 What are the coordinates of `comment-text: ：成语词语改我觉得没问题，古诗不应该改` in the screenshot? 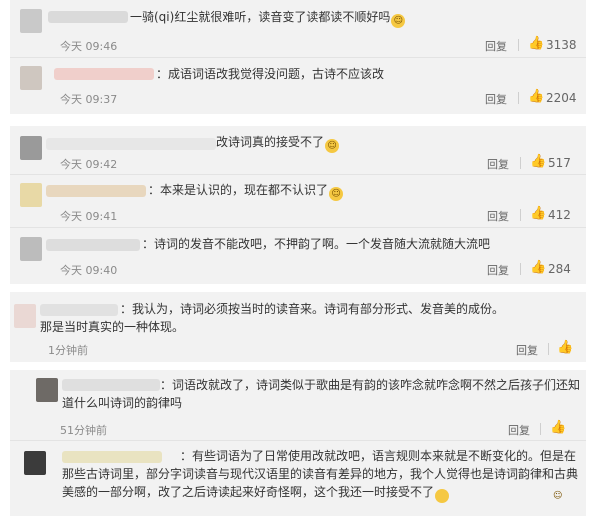 It's located at (270, 74).